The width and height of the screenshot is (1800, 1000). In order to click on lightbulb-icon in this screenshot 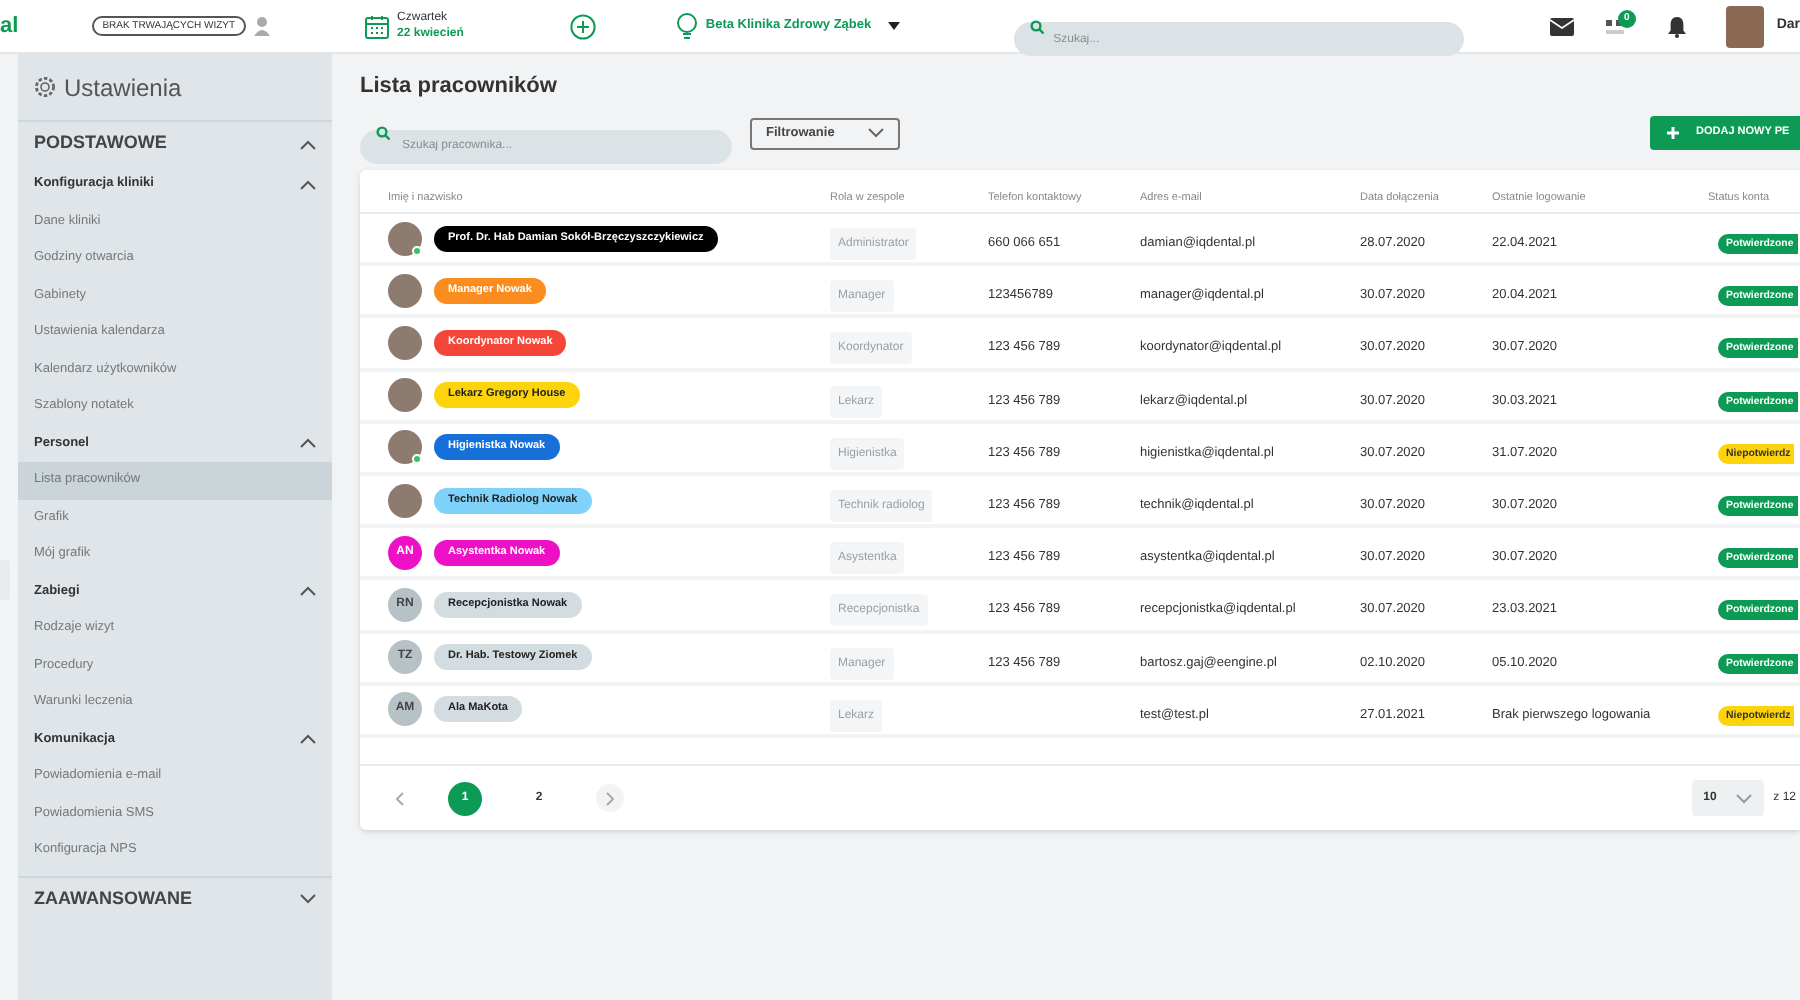, I will do `click(686, 26)`.